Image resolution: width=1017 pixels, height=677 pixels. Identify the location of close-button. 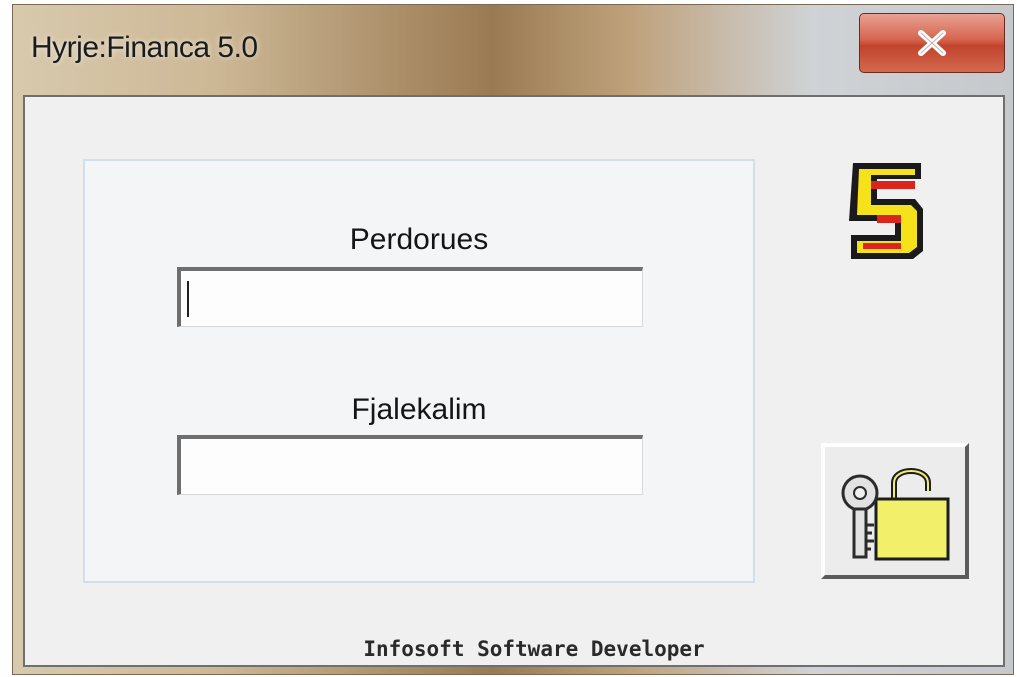
(932, 43).